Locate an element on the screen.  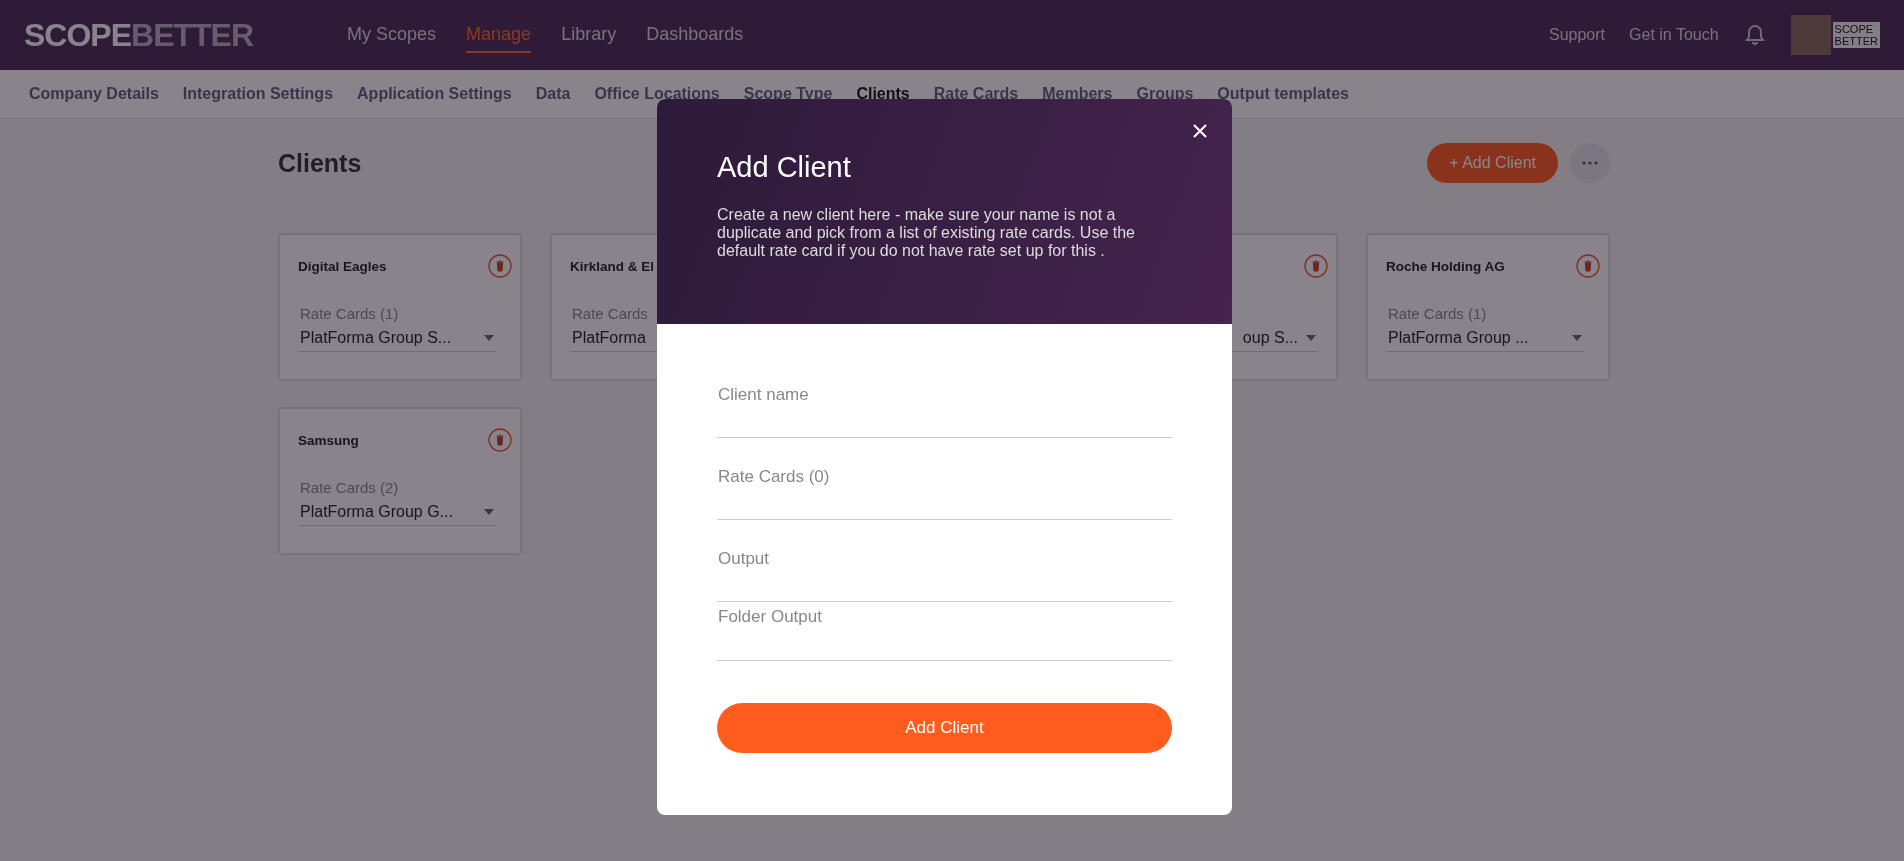
close-icon is located at coordinates (1200, 131).